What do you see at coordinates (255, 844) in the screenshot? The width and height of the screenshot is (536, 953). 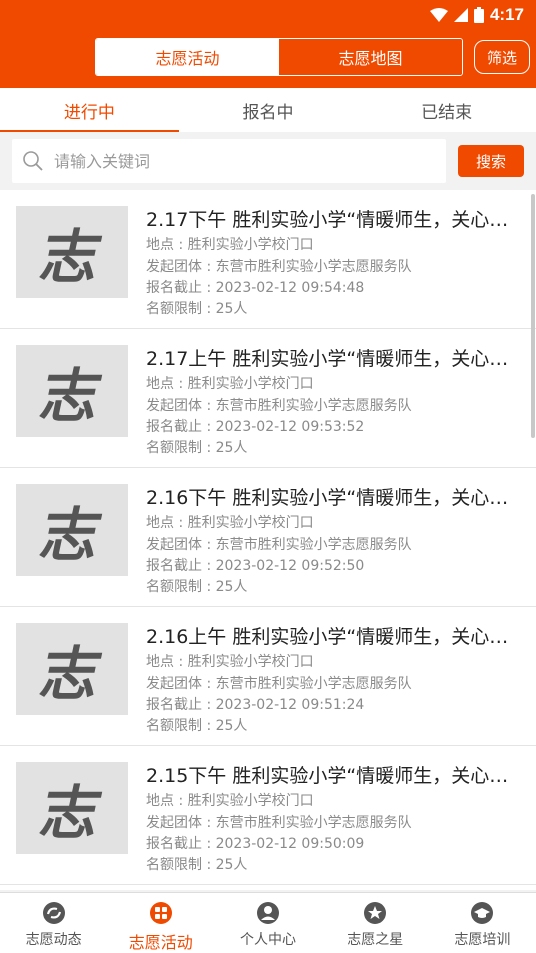 I see `activity-deadline: 报名截止 : 2023-02-12 09:50:09` at bounding box center [255, 844].